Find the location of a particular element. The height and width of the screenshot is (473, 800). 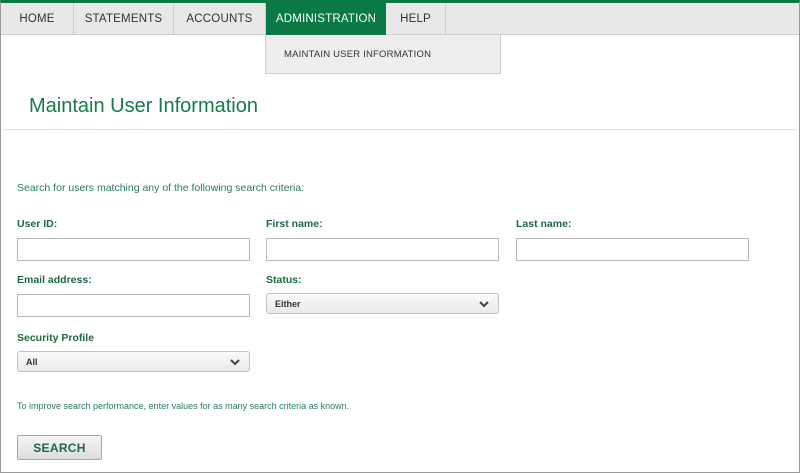

email-input is located at coordinates (133, 305).